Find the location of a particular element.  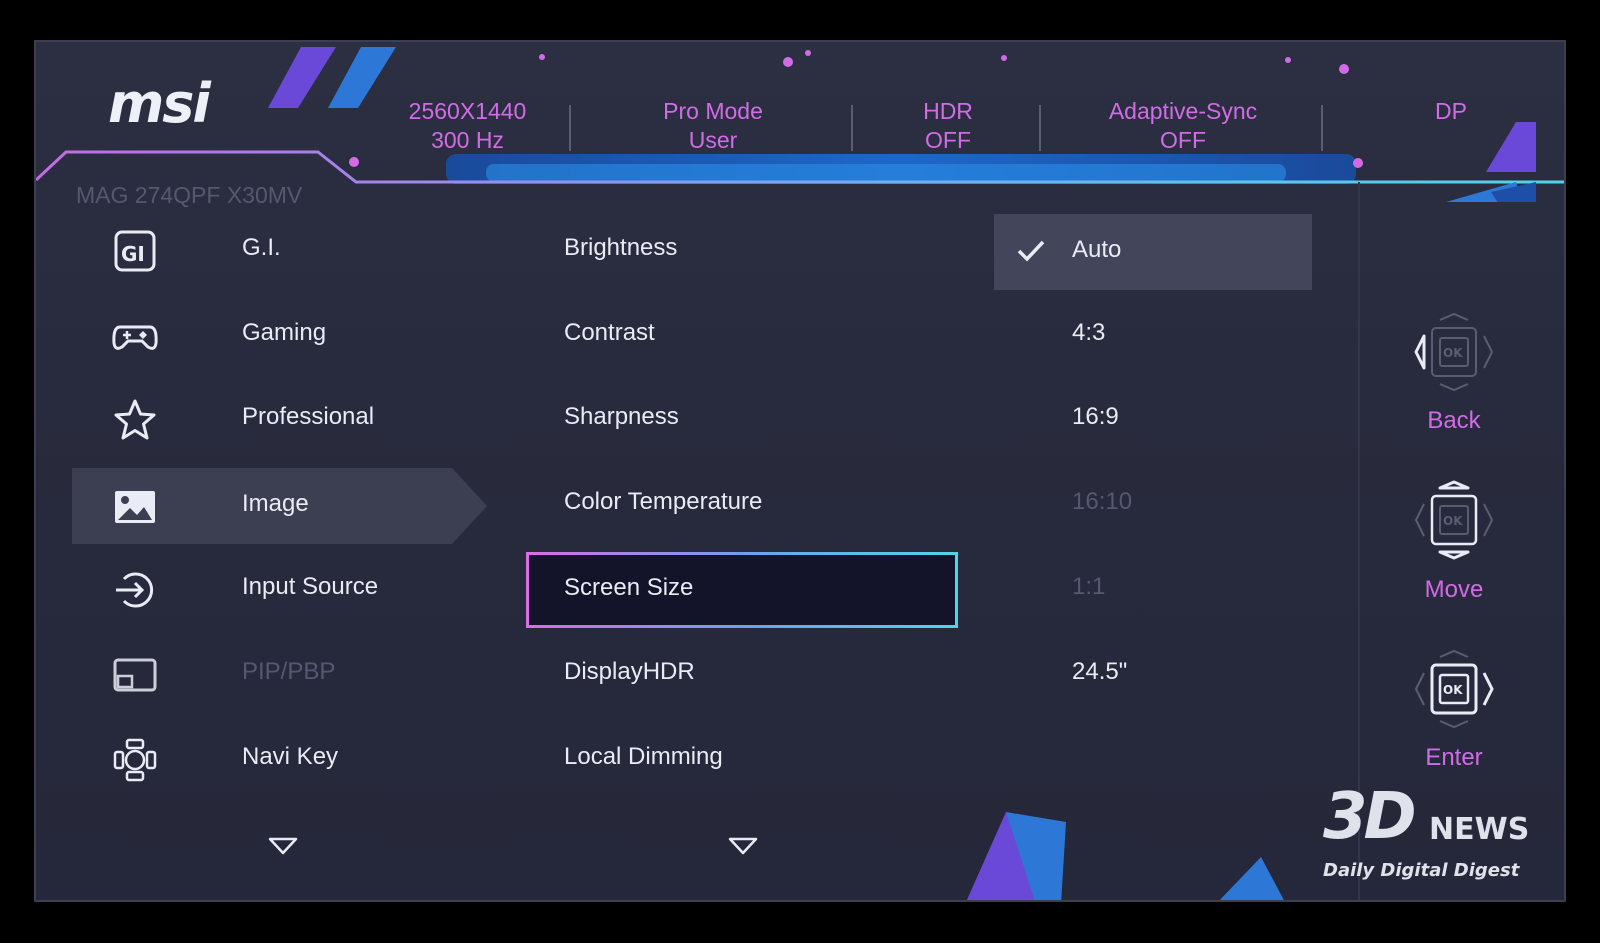

value-auto: Auto is located at coordinates (1153, 252).